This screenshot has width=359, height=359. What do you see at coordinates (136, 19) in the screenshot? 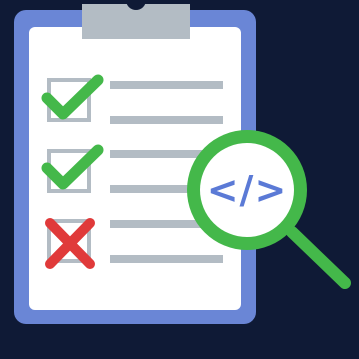
I see `clipboard-clip-icon` at bounding box center [136, 19].